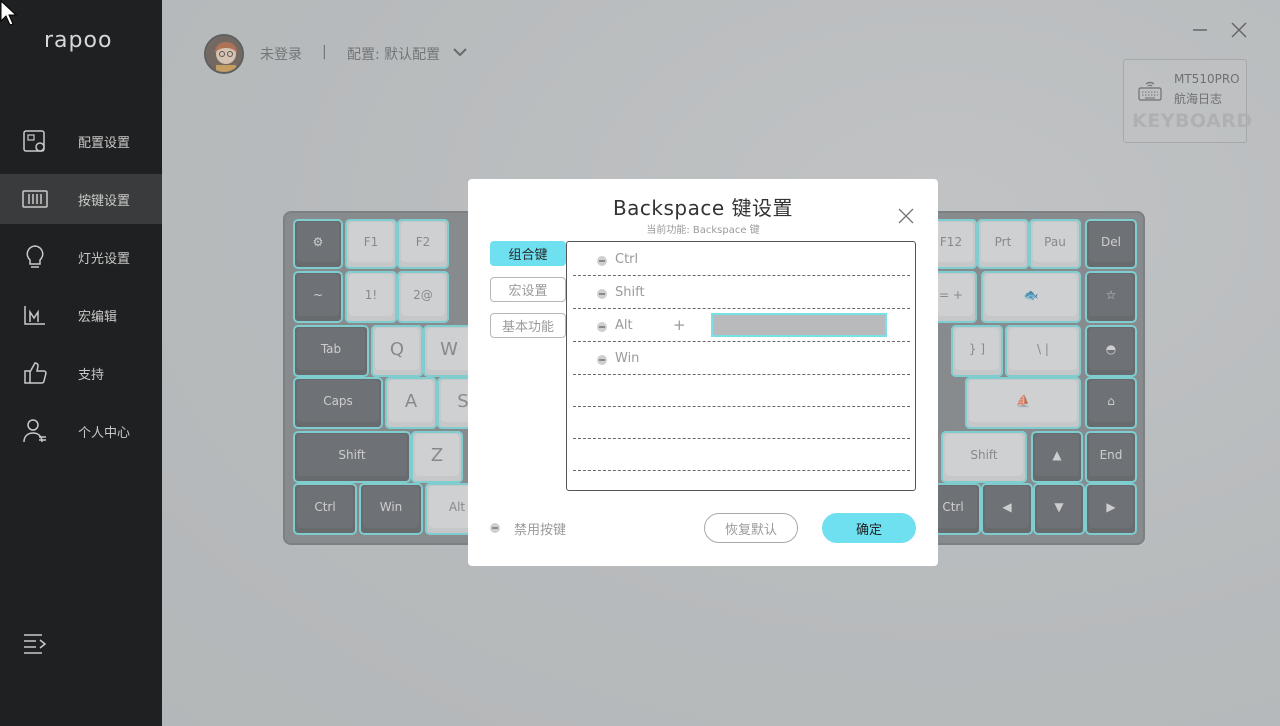  I want to click on modifier-row-ctrl: Ctrl, so click(741, 260).